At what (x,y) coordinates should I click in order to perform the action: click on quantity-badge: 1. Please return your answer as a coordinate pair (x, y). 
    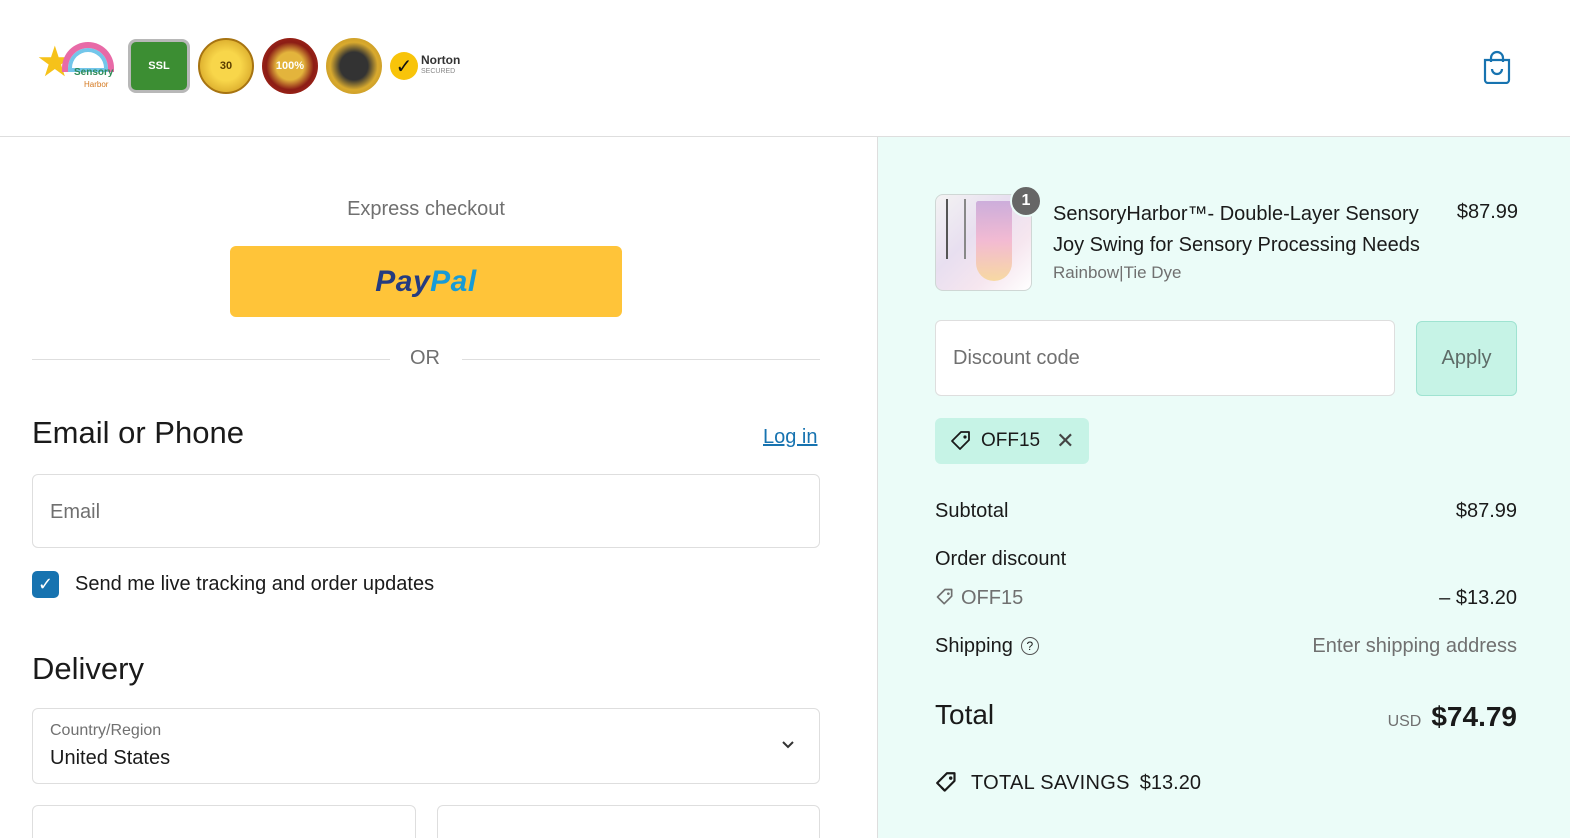
    Looking at the image, I should click on (1026, 201).